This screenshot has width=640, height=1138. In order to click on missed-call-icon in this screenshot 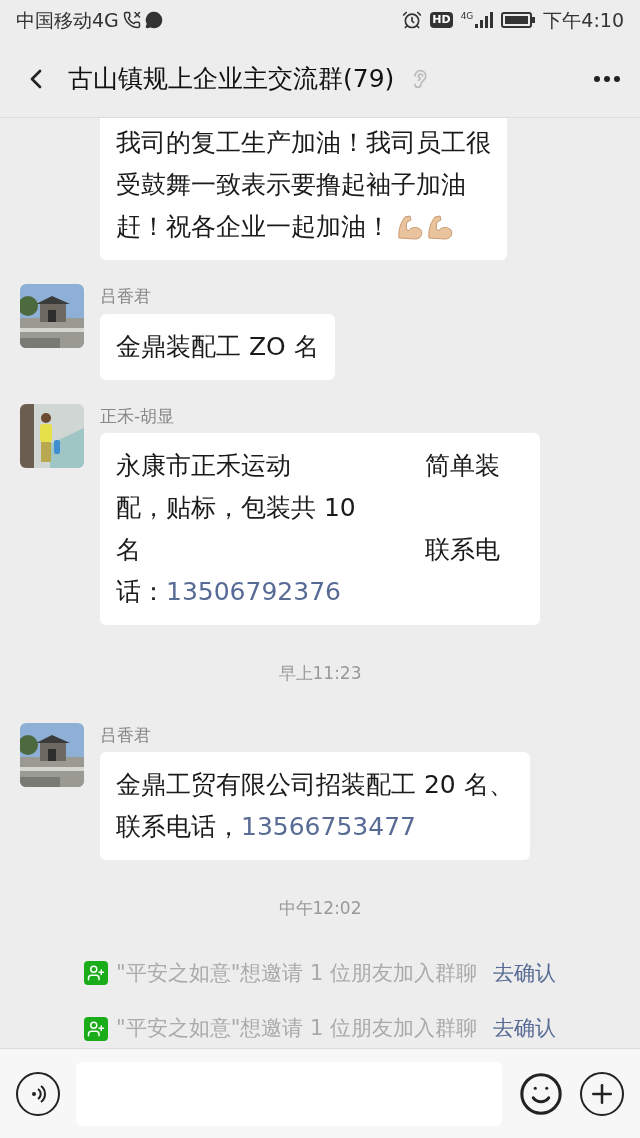, I will do `click(131, 20)`.